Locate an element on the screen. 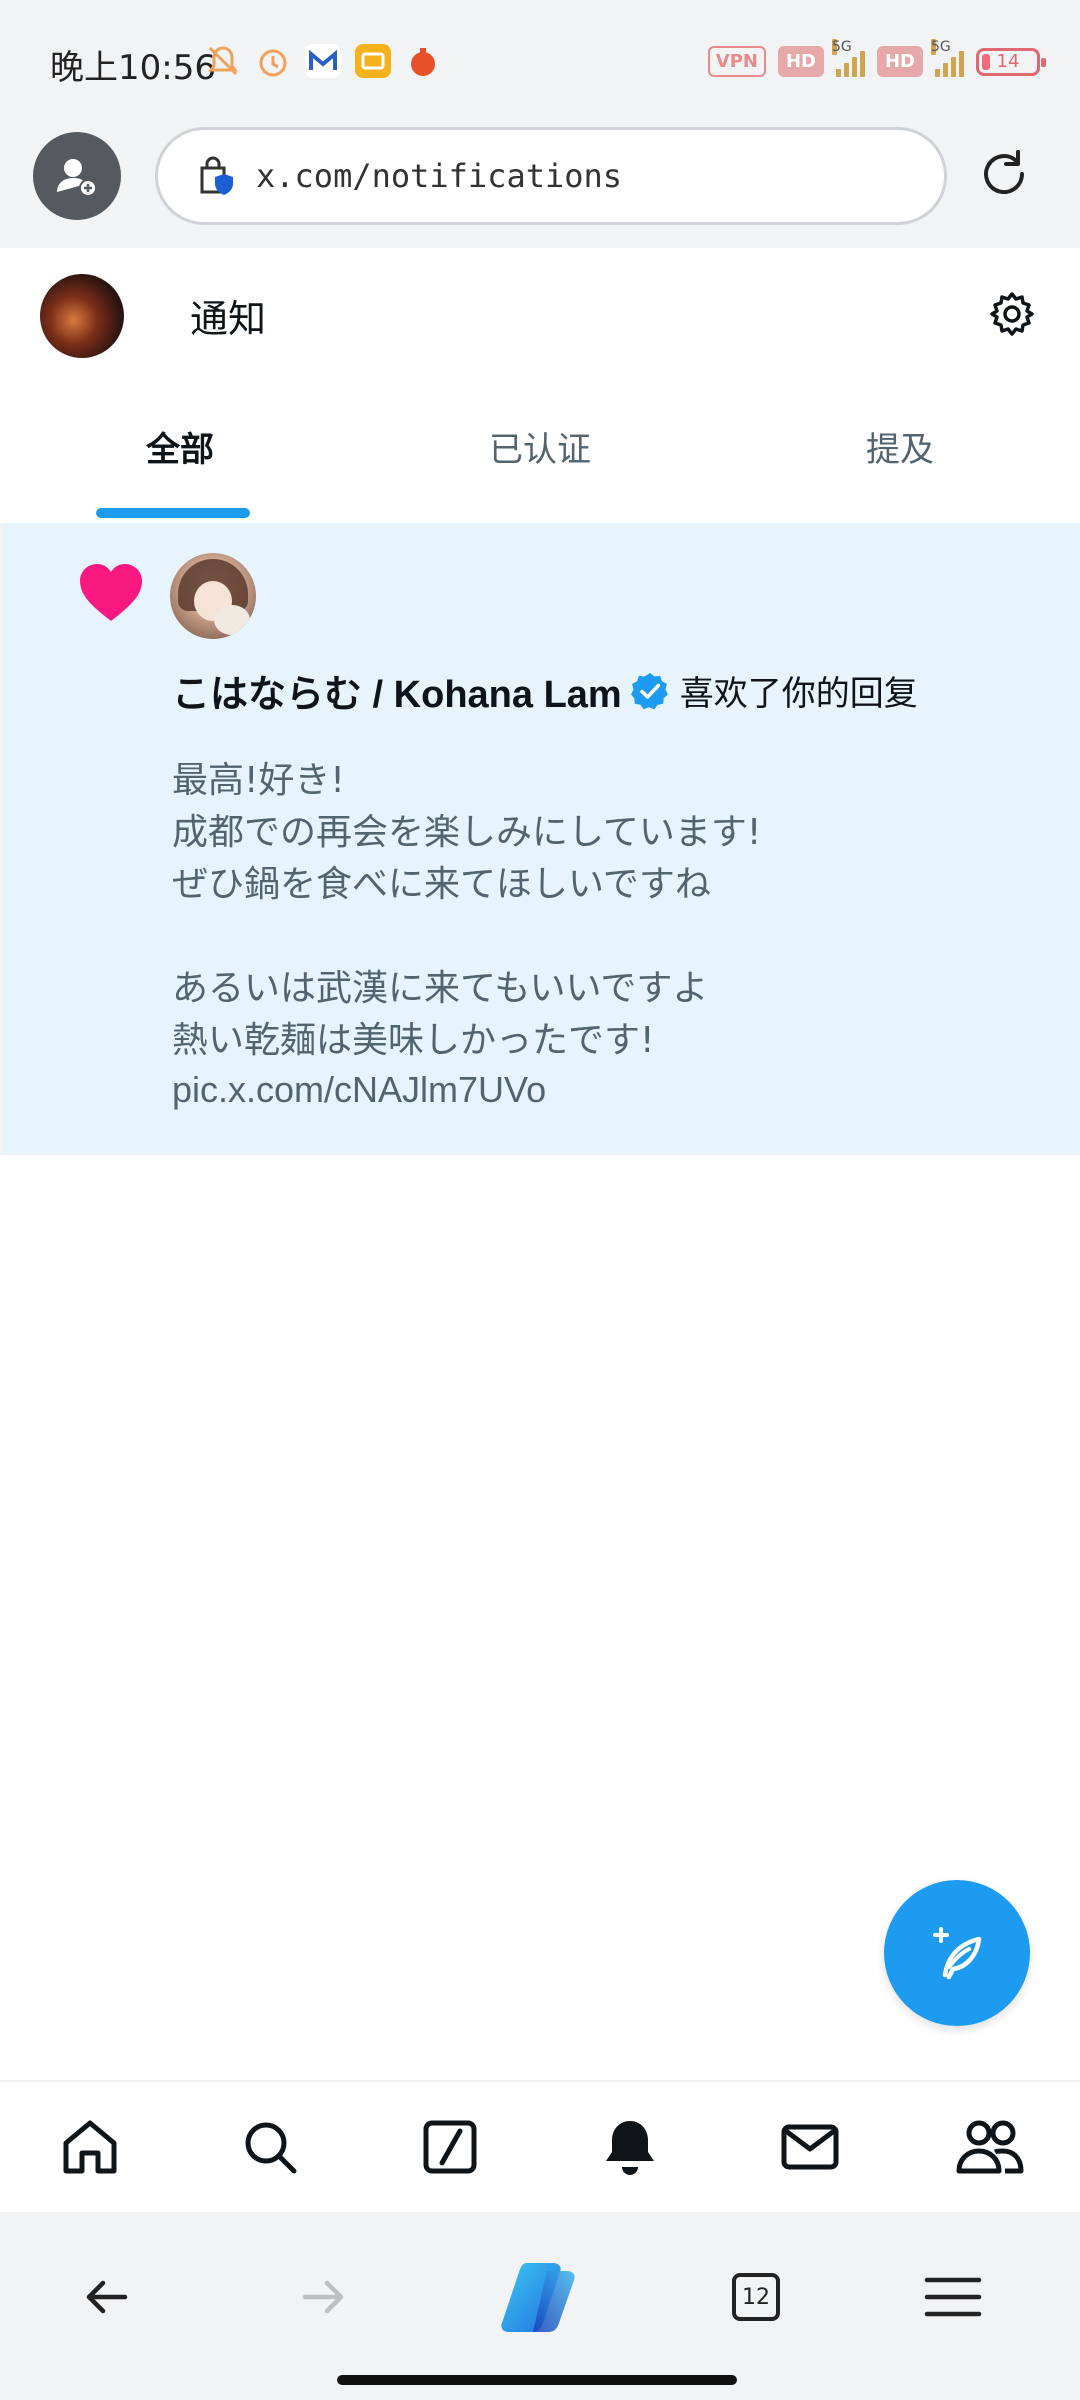  tabs-button: 12 is located at coordinates (756, 2297).